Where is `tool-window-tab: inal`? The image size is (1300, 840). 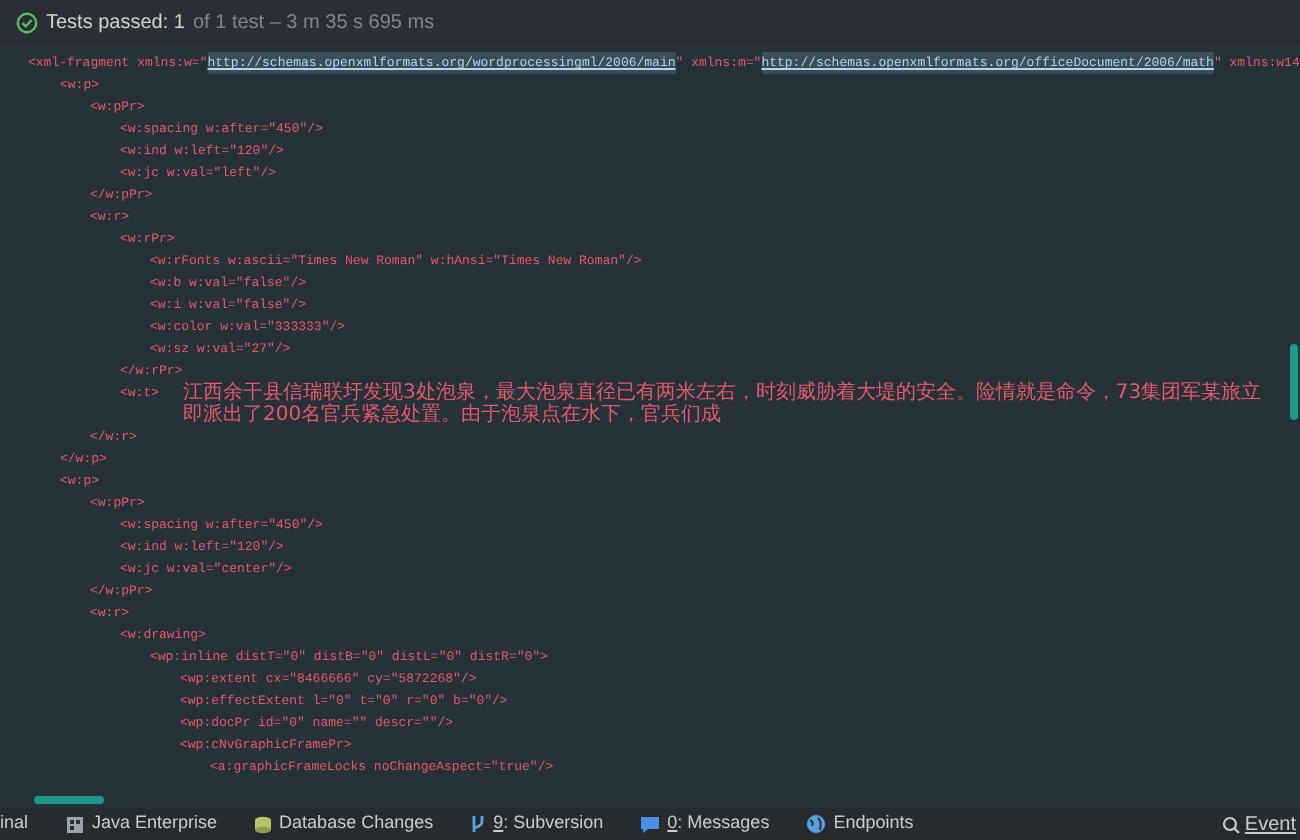
tool-window-tab: inal is located at coordinates (24, 824).